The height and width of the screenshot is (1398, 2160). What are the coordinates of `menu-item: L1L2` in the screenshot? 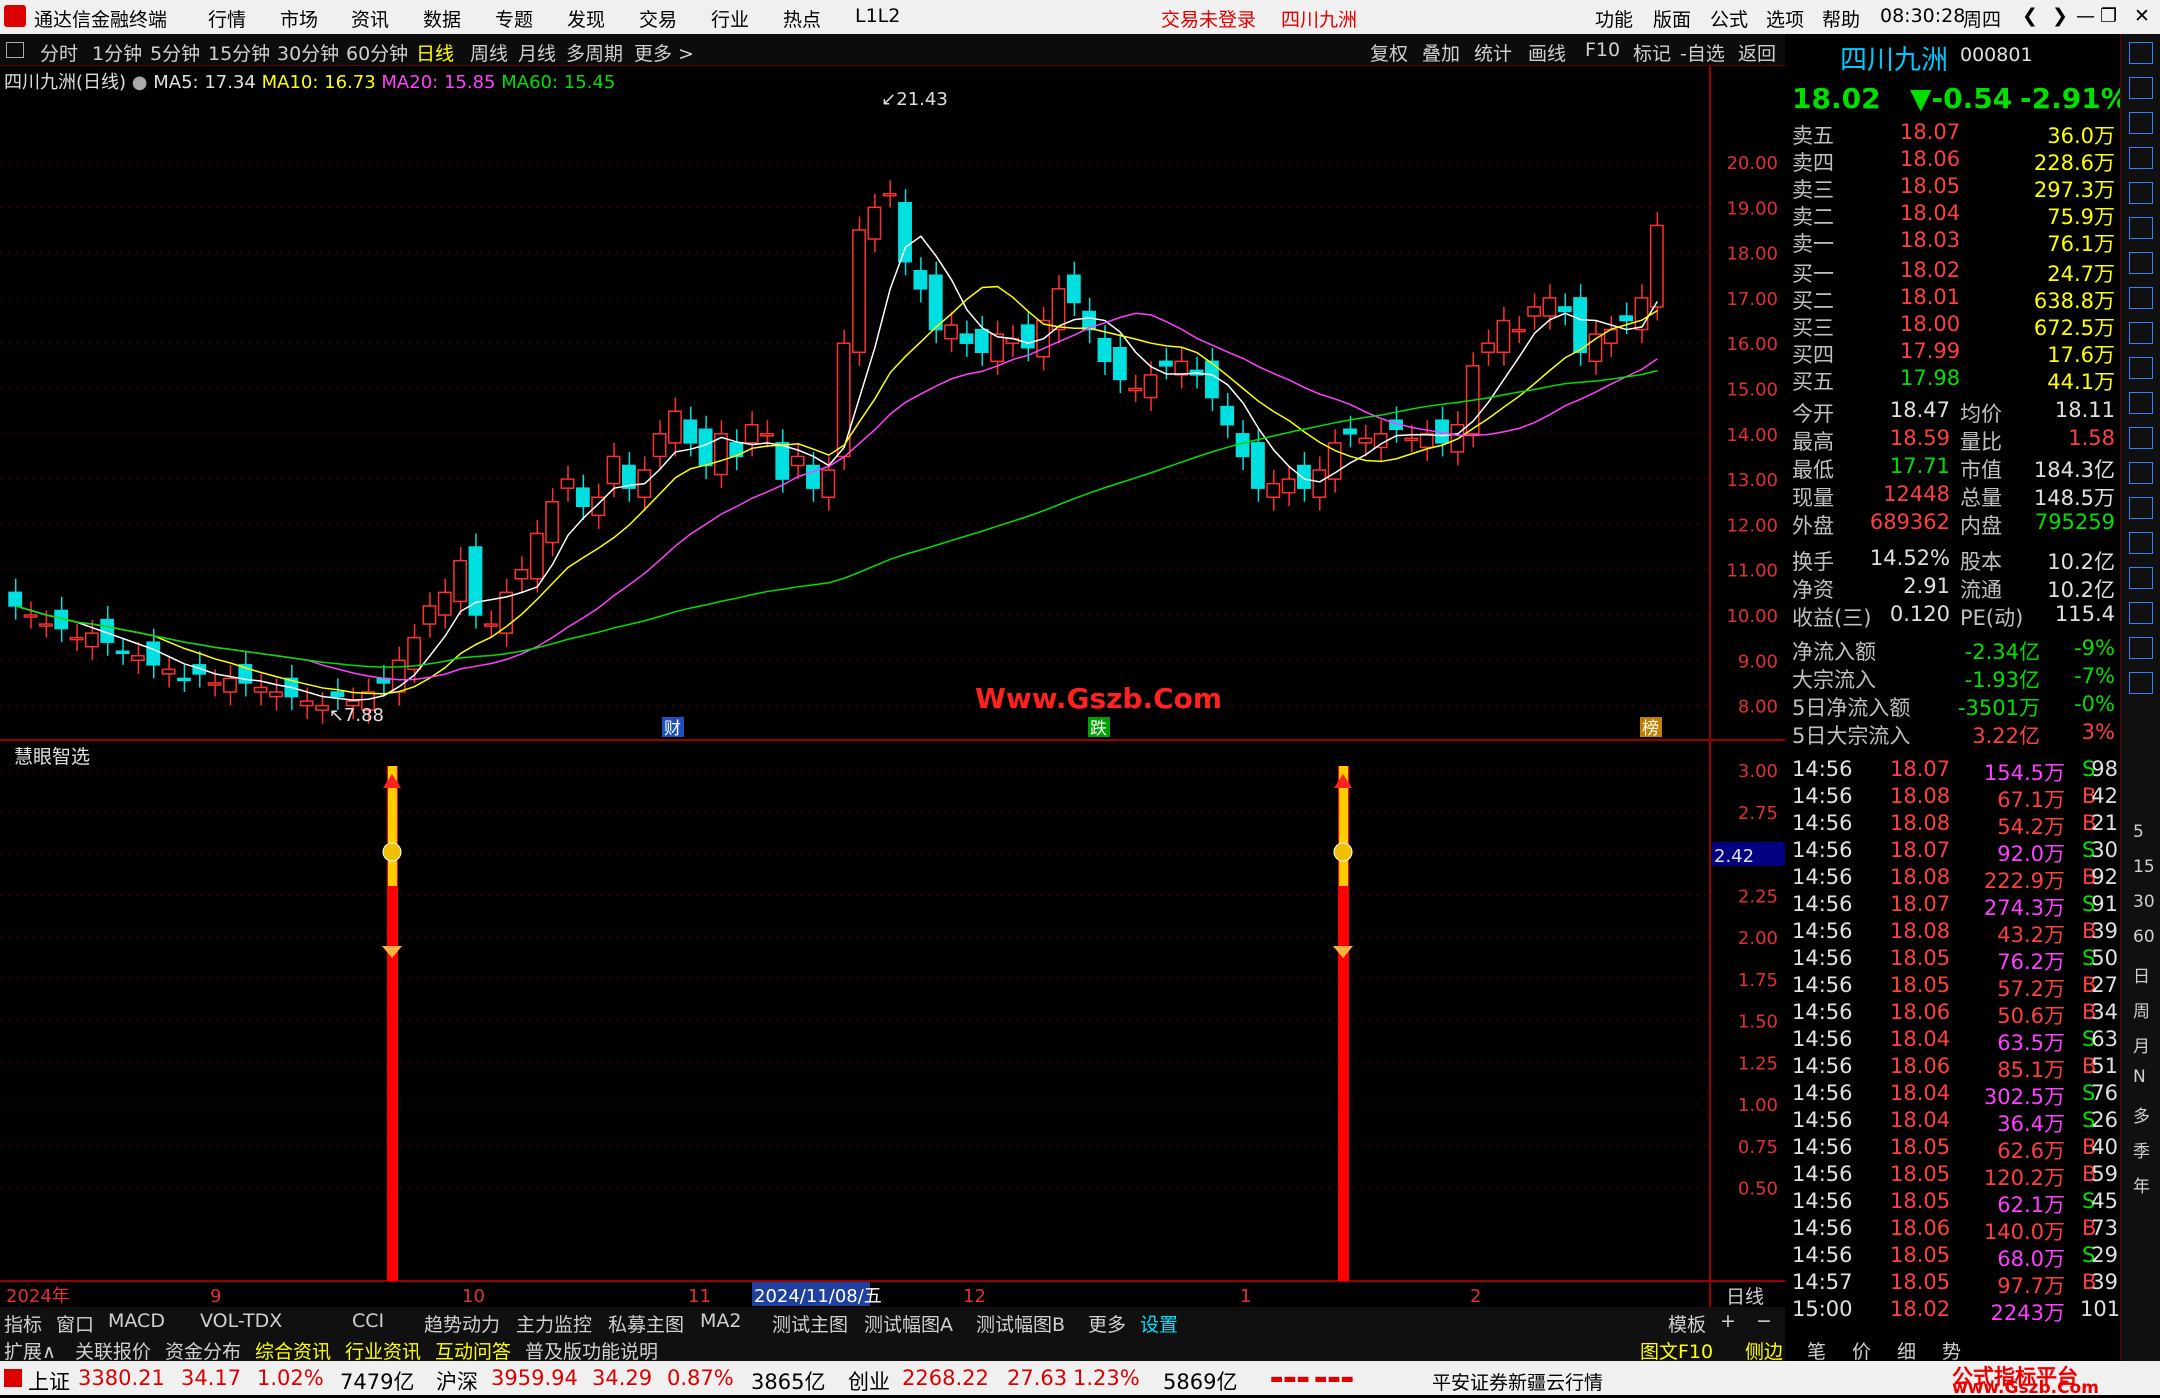 It's located at (877, 16).